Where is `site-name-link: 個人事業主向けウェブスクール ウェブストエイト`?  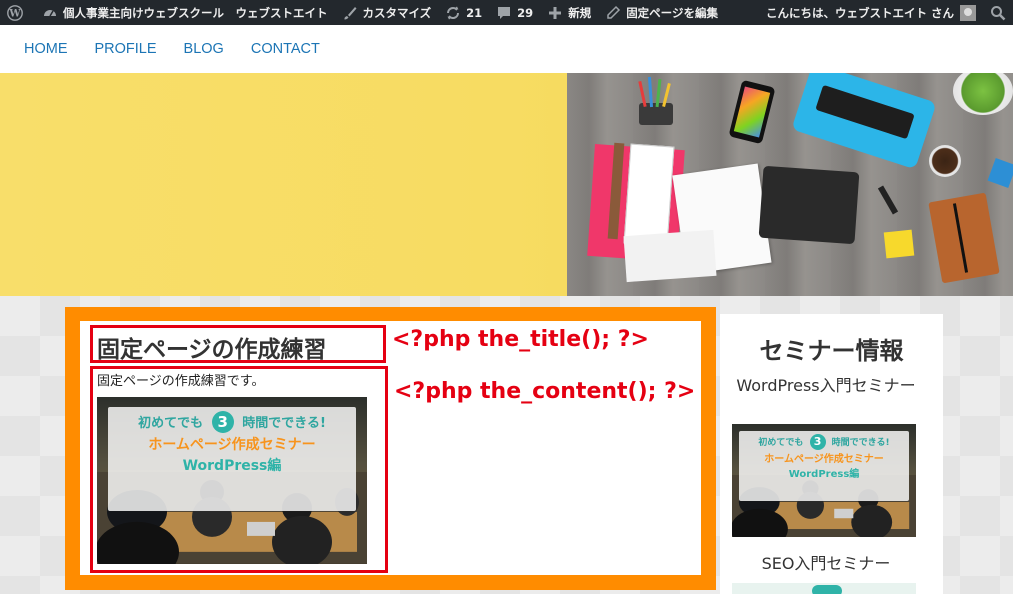
site-name-link: 個人事業主向けウェブスクール ウェブストエイト is located at coordinates (185, 12).